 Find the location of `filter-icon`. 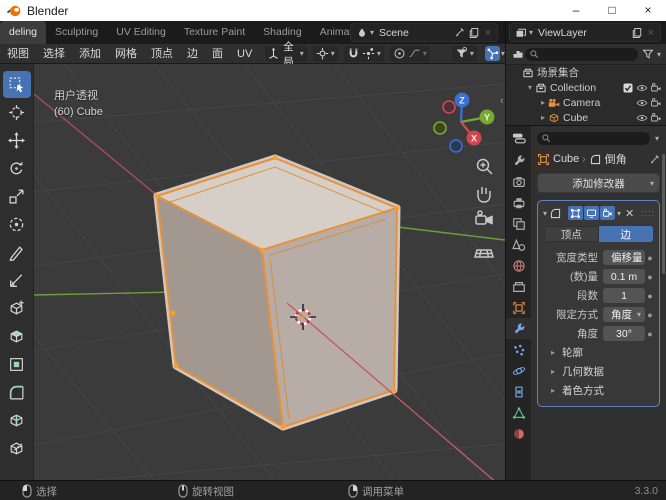

filter-icon is located at coordinates (648, 54).